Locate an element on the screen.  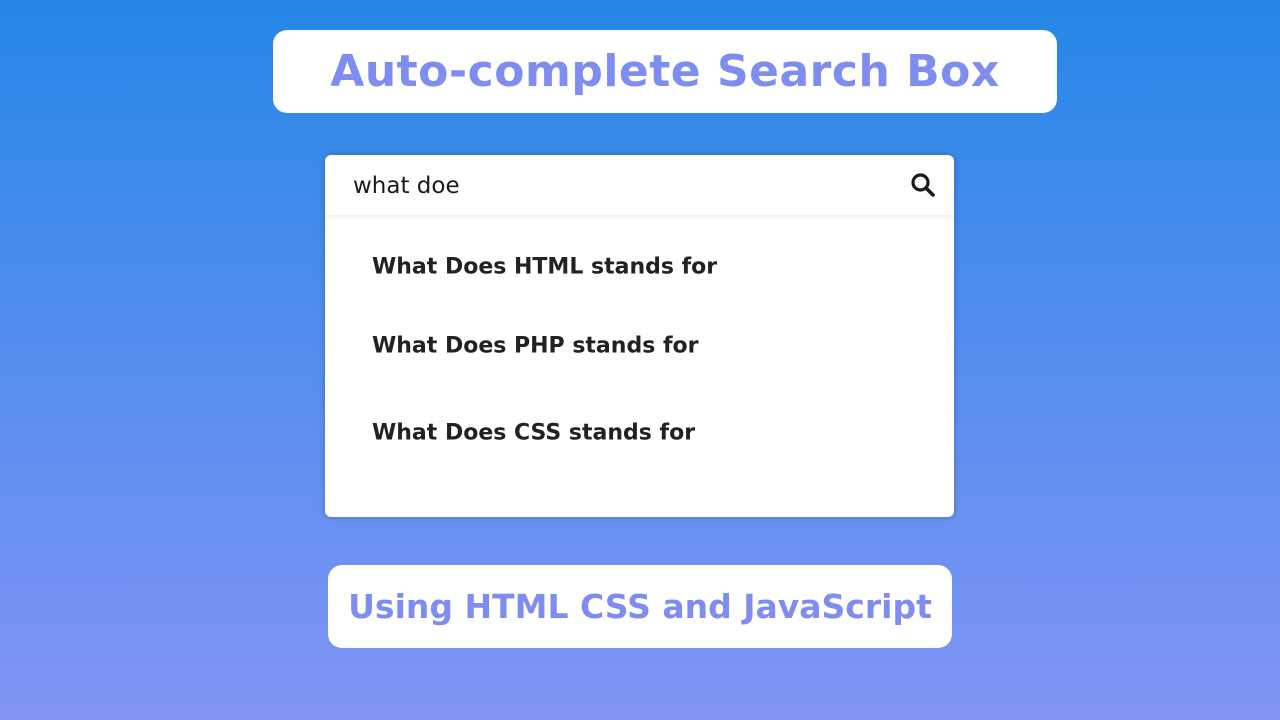
title-card: Auto-complete Search Box is located at coordinates (665, 71).